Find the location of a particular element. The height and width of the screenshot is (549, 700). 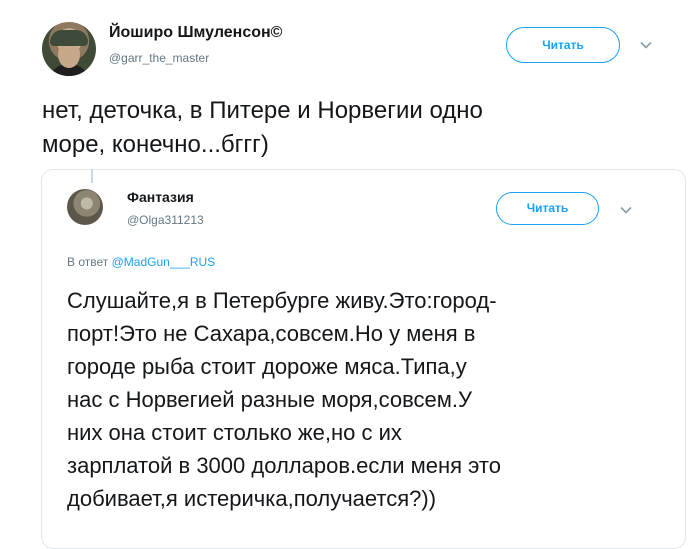

quoted-text-line: Слушайте,я в Петербурге живу.Это:город- is located at coordinates (282, 300).